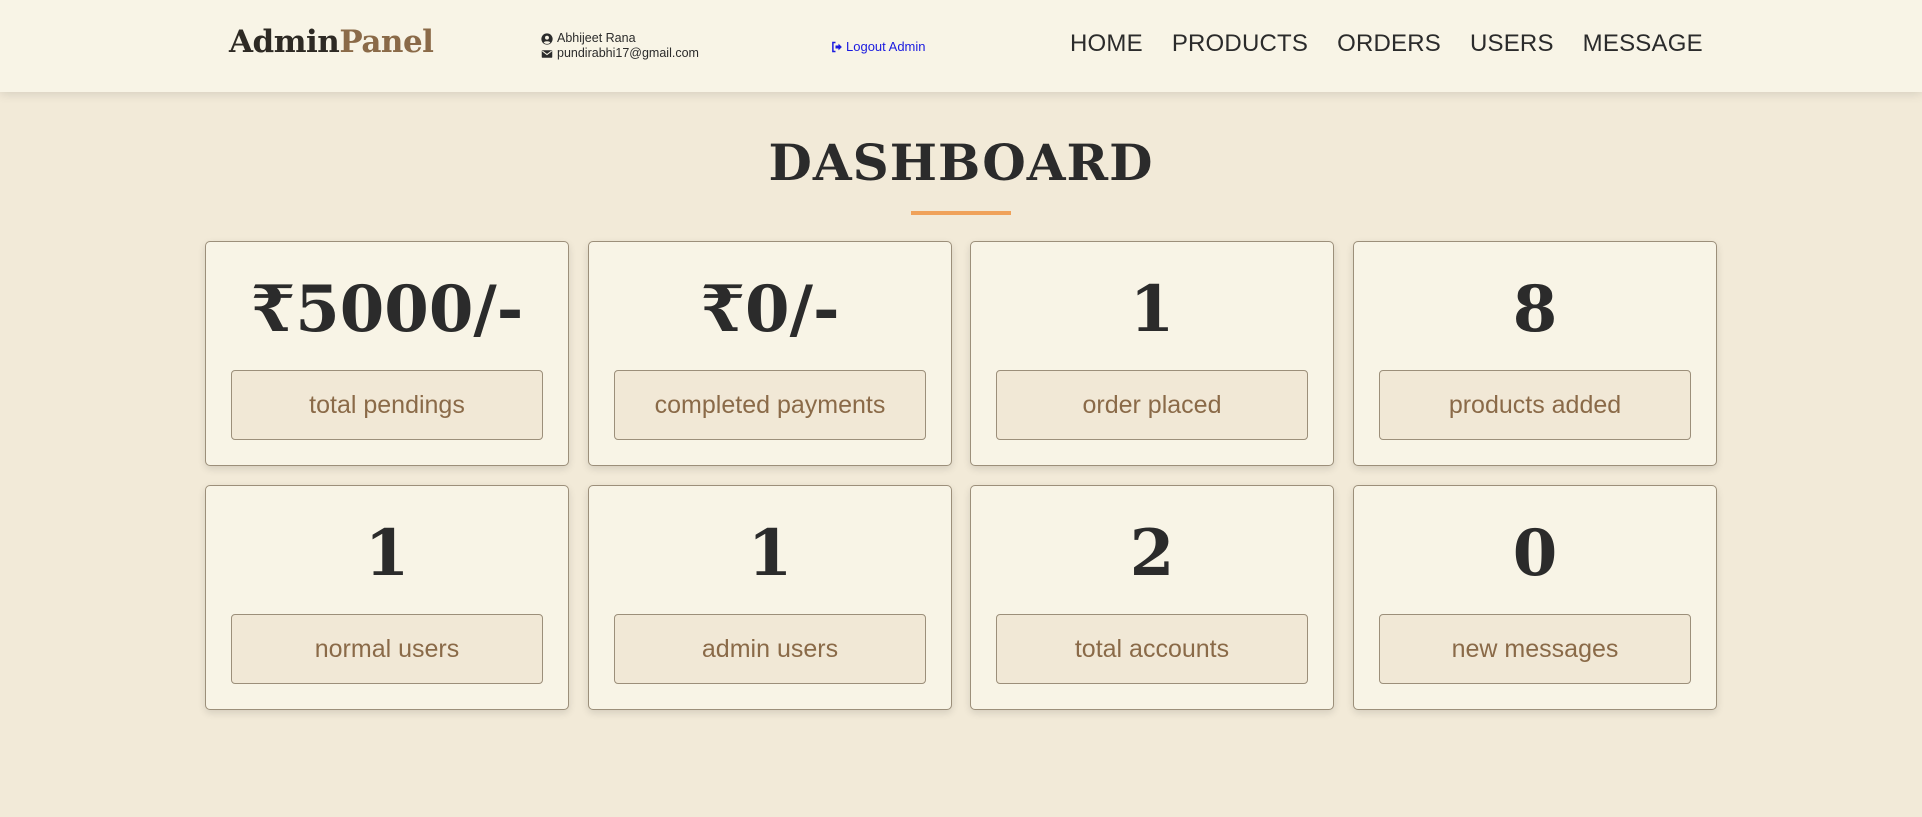 The image size is (1922, 817). What do you see at coordinates (1535, 553) in the screenshot?
I see `card-value: 0` at bounding box center [1535, 553].